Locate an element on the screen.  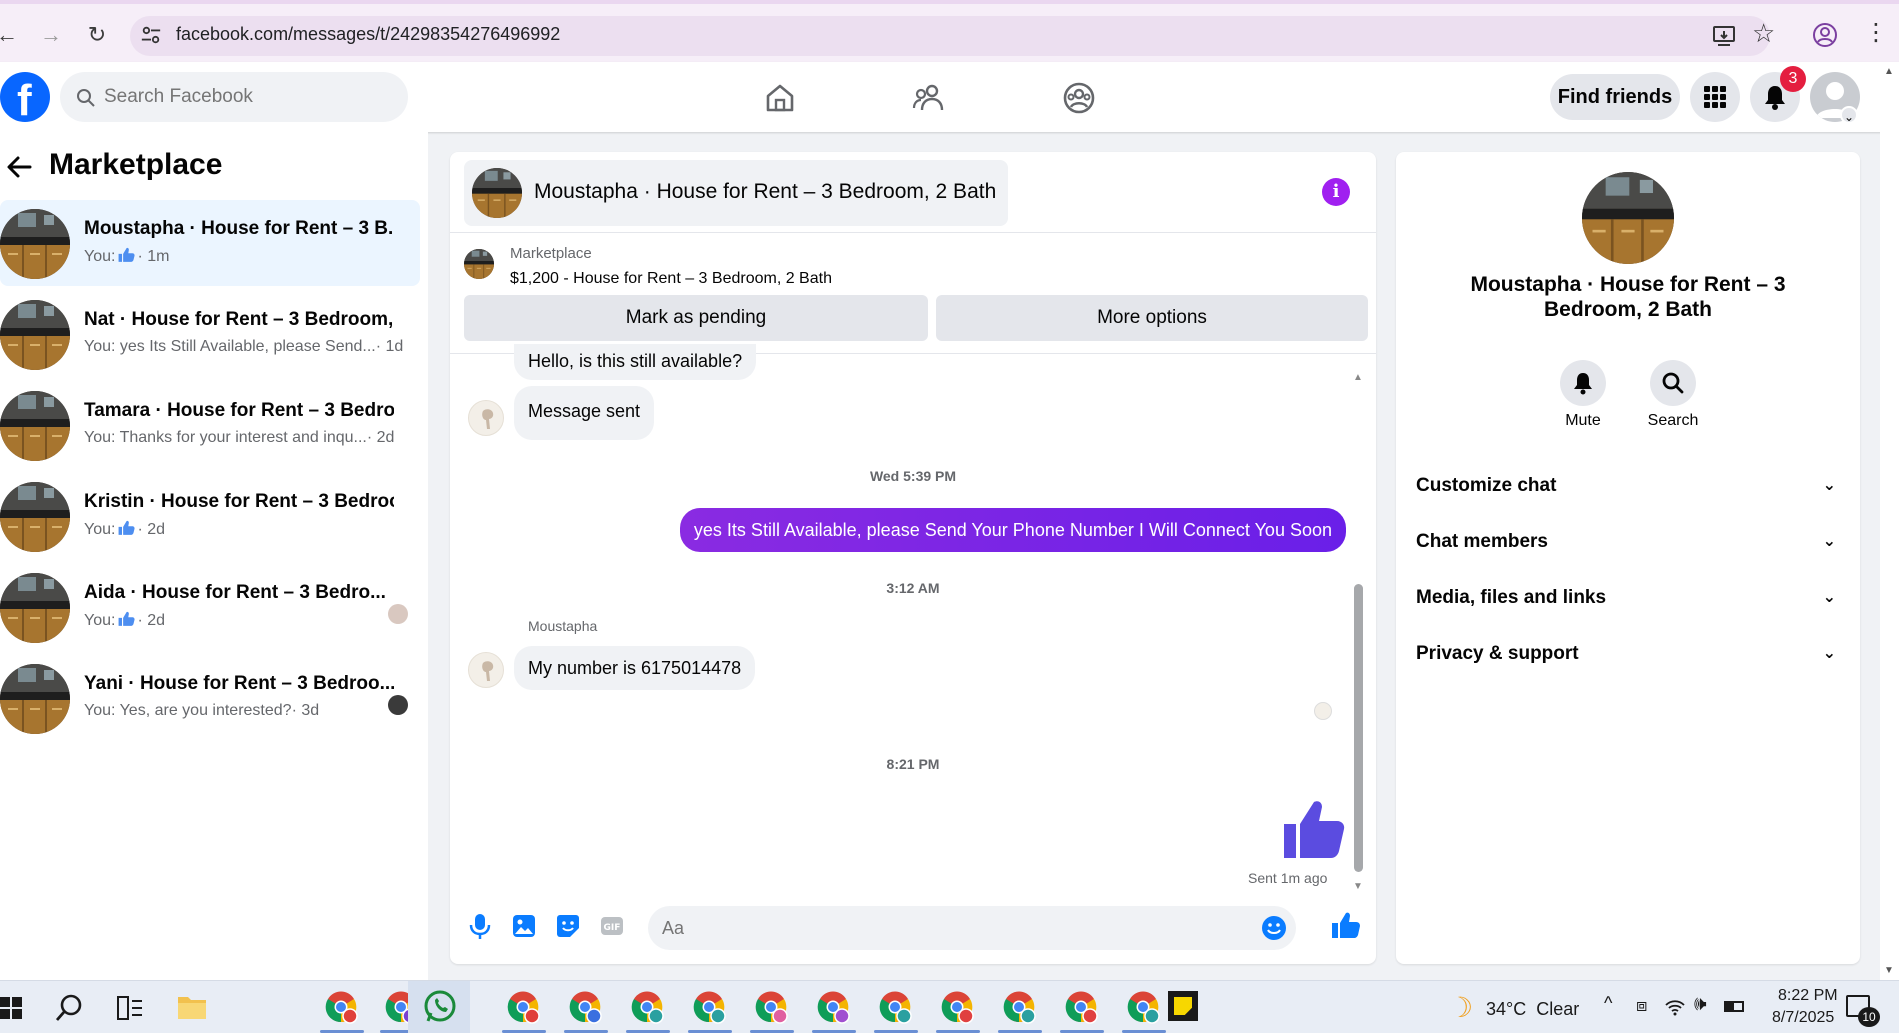
scroll-up-icon: ▲ is located at coordinates (1358, 377).